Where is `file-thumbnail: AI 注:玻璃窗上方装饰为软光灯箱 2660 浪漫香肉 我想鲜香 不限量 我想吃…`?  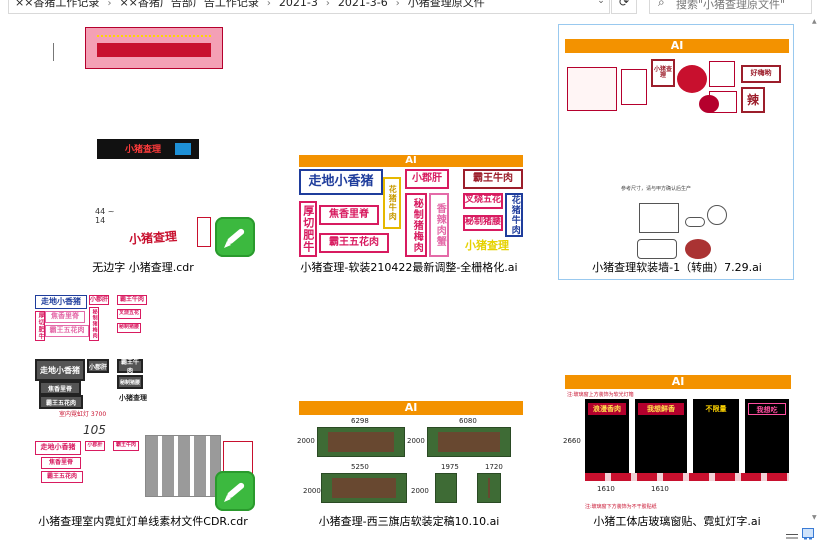
file-thumbnail: AI 注:玻璃窗上方装饰为软光灯箱 2660 浪漫香肉 我想鲜香 不限量 我想吃… is located at coordinates (677, 399).